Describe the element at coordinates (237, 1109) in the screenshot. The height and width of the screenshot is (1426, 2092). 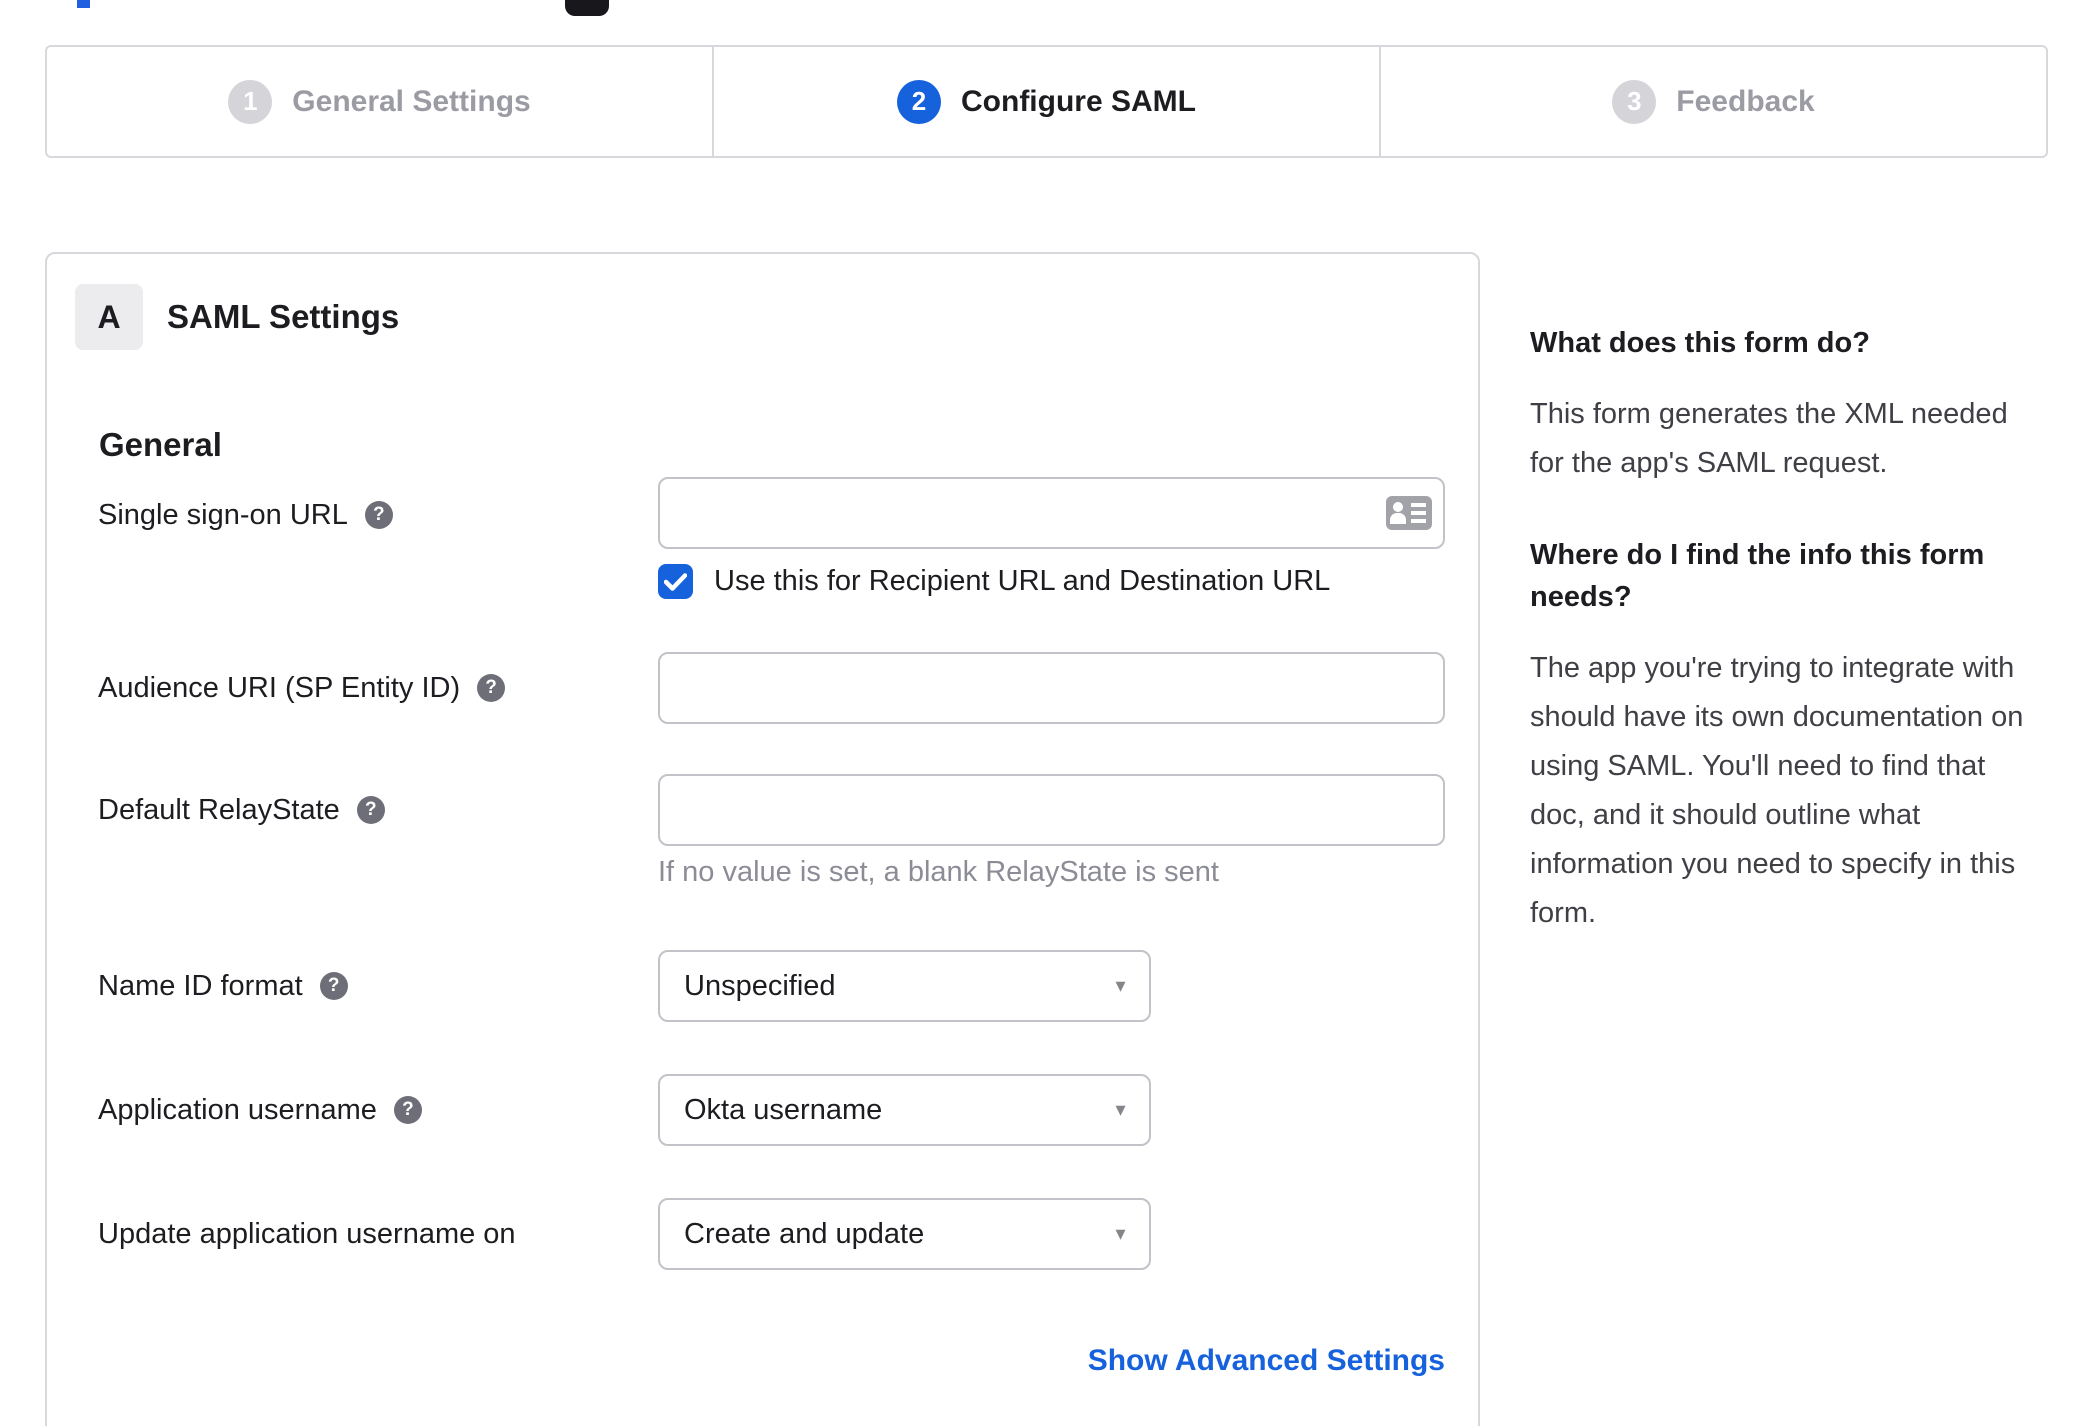
I see `field-label-text: Application username` at that location.